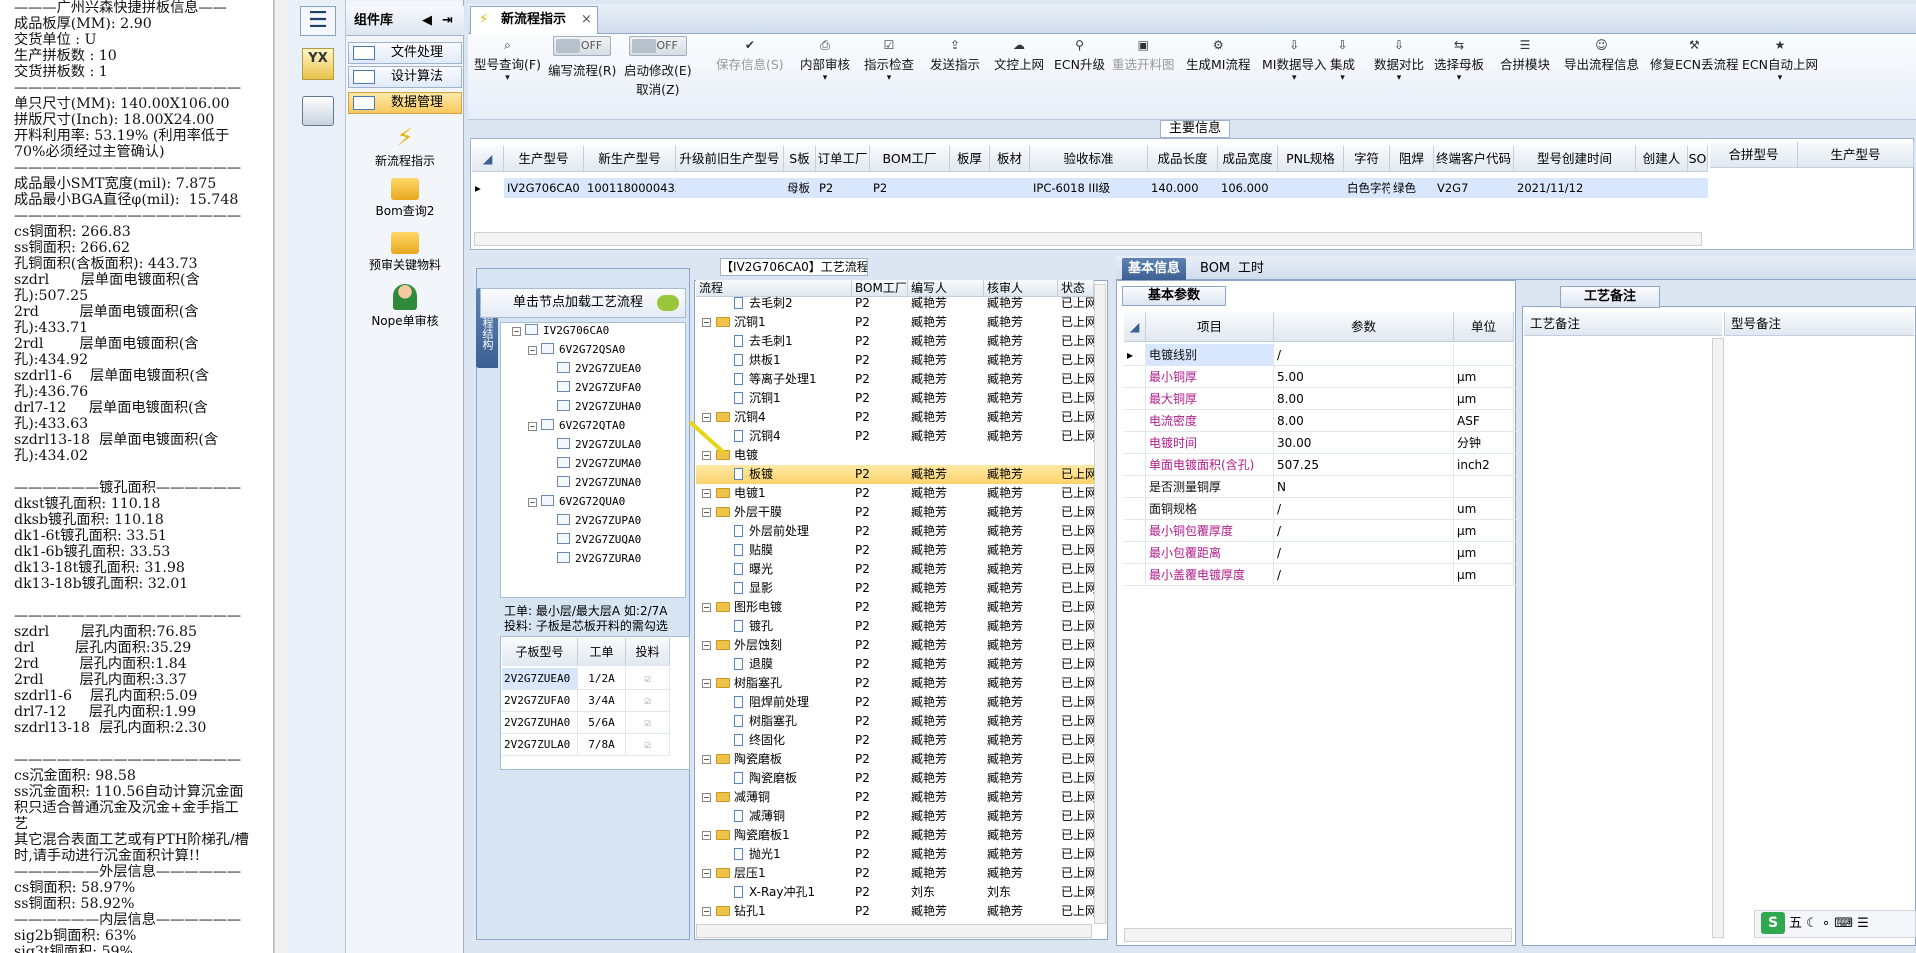 Image resolution: width=1916 pixels, height=953 pixels. What do you see at coordinates (447, 21) in the screenshot?
I see `pin-icon: ⇥` at bounding box center [447, 21].